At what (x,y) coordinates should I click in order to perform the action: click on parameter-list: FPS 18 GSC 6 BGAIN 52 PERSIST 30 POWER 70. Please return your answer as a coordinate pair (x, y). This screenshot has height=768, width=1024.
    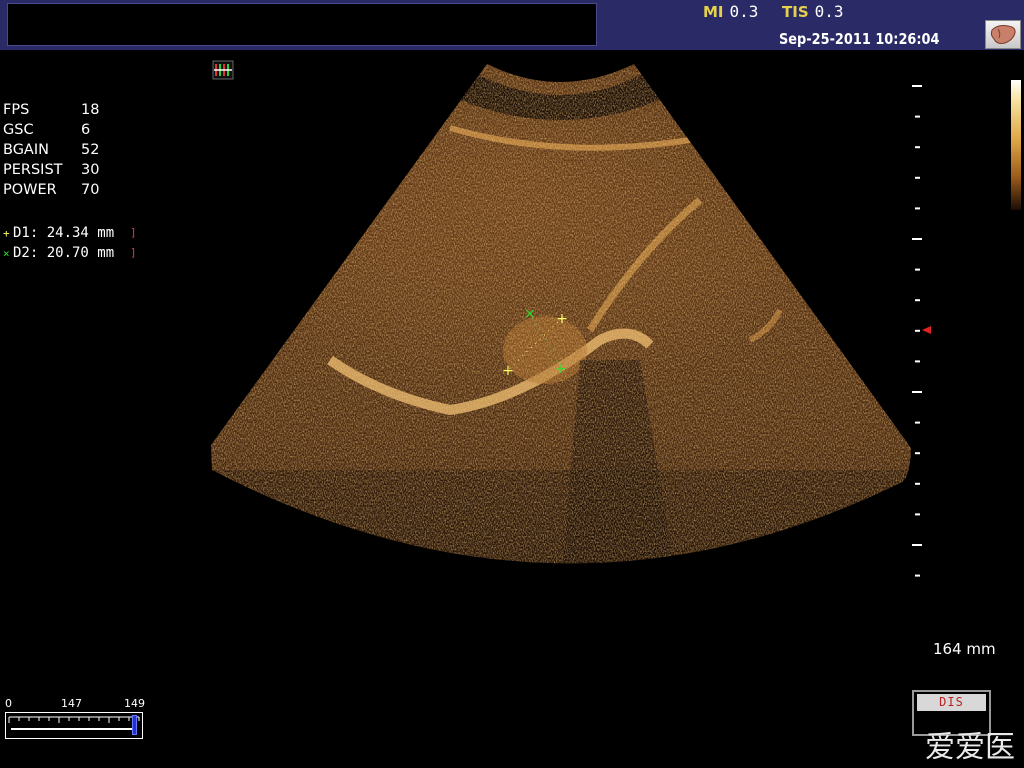
    Looking at the image, I should click on (51, 150).